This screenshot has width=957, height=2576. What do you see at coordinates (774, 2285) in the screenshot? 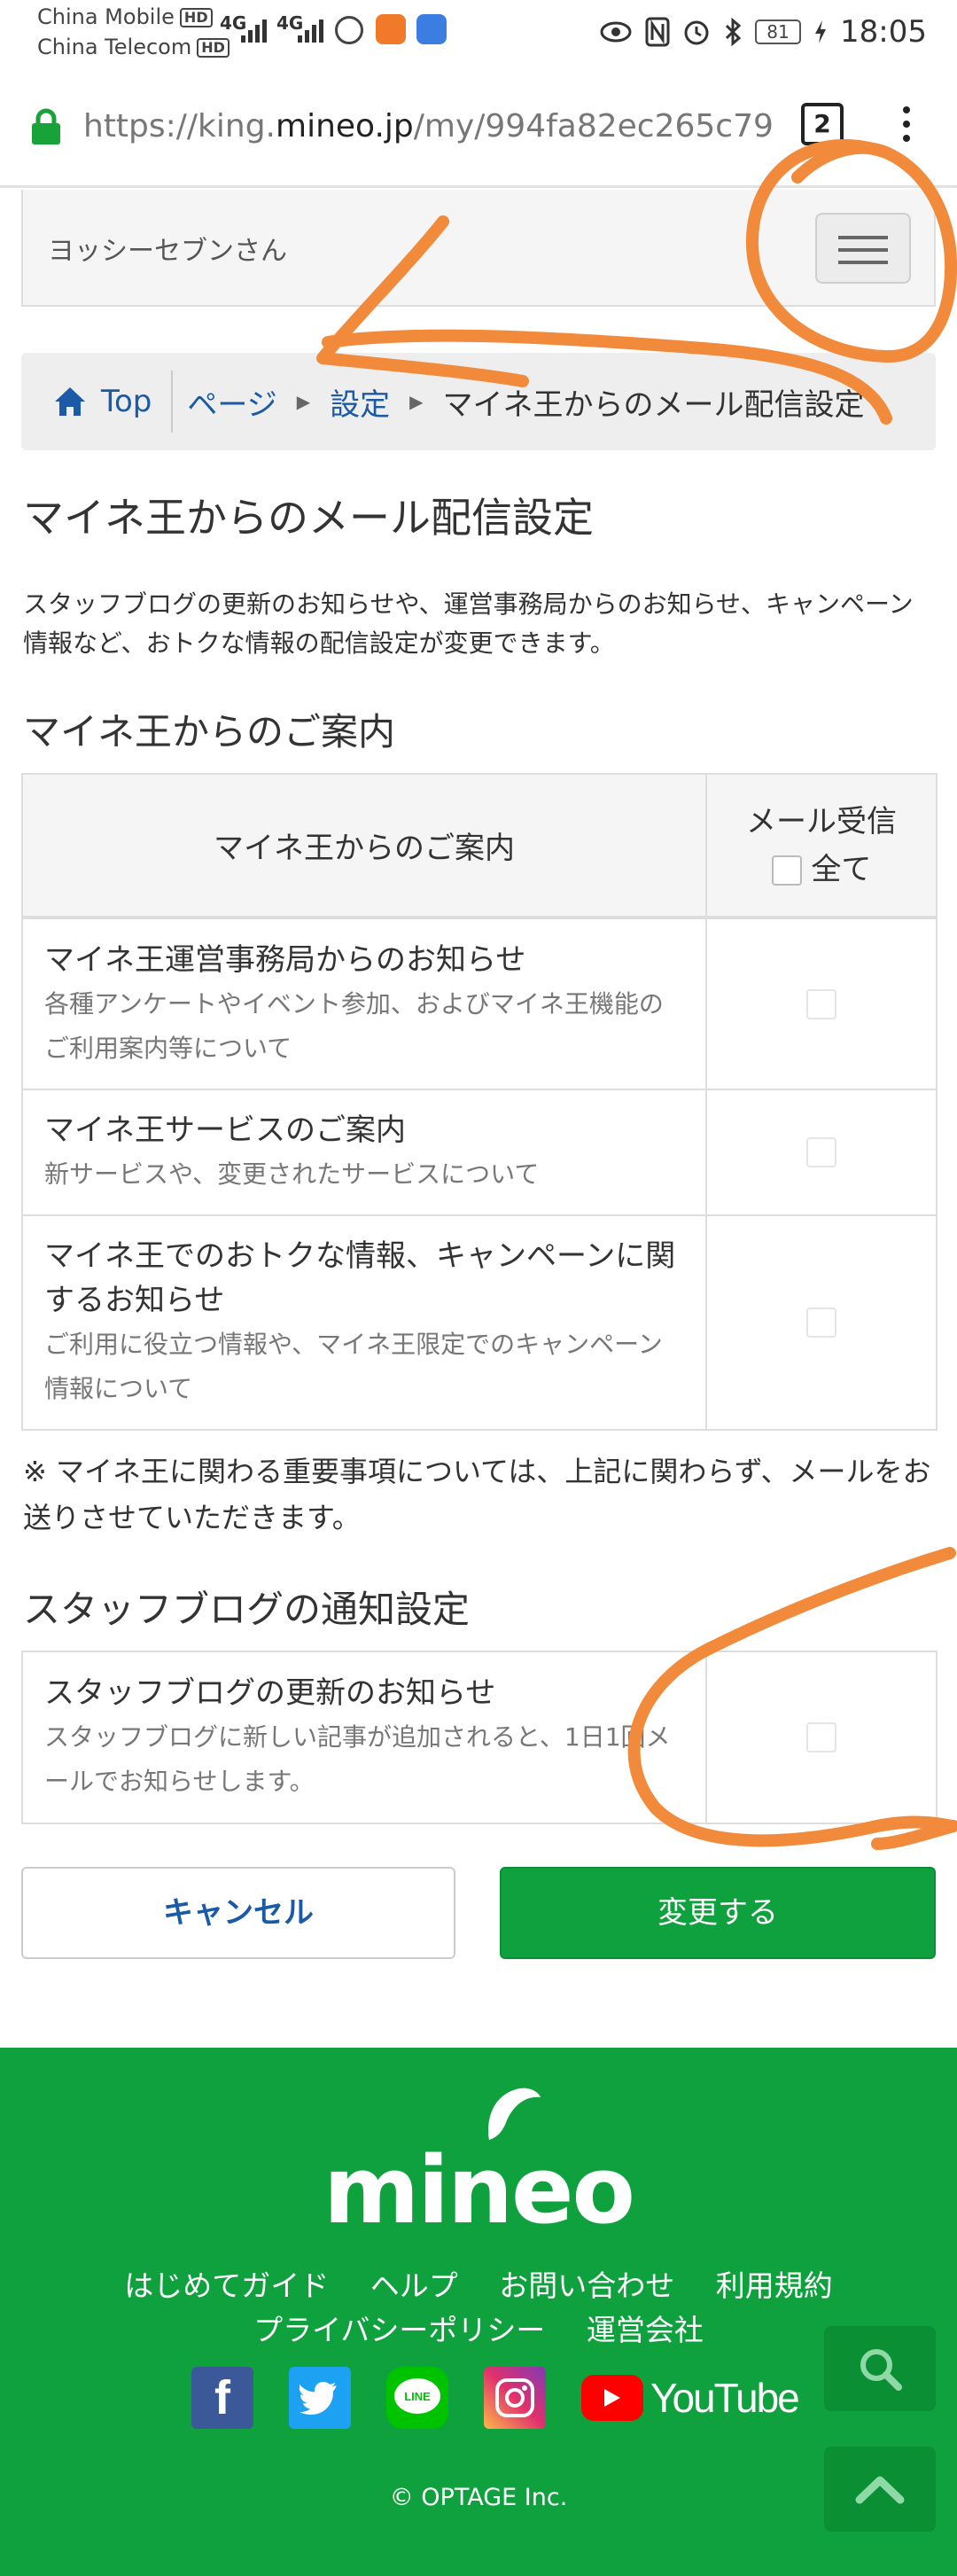
I see `footer-link-terms: 利用規約` at bounding box center [774, 2285].